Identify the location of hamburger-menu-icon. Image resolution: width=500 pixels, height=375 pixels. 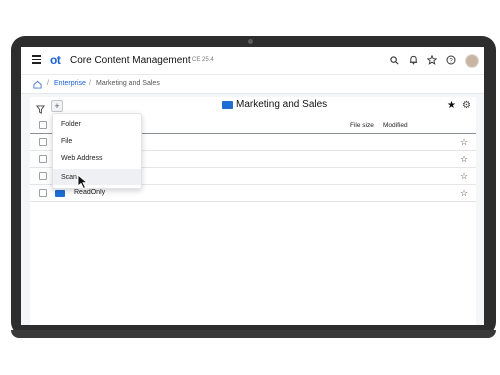
(36, 59).